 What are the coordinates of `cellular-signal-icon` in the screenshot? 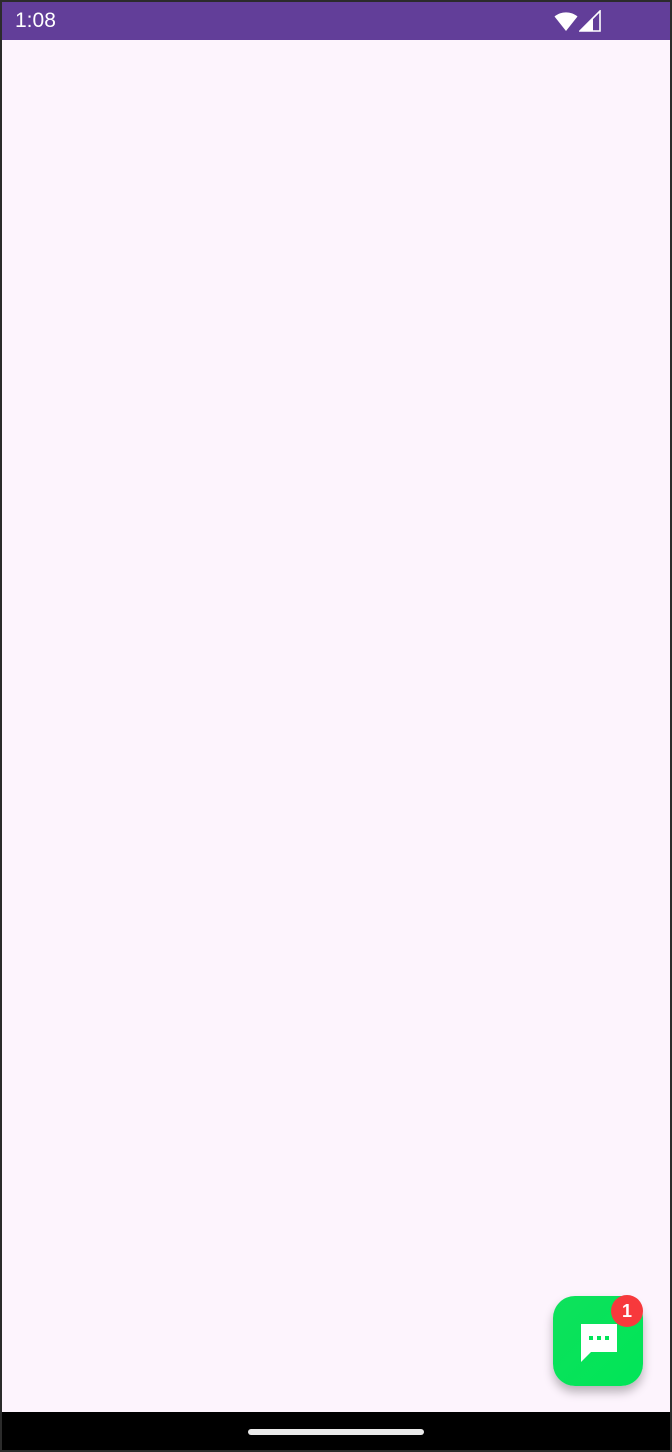 It's located at (590, 21).